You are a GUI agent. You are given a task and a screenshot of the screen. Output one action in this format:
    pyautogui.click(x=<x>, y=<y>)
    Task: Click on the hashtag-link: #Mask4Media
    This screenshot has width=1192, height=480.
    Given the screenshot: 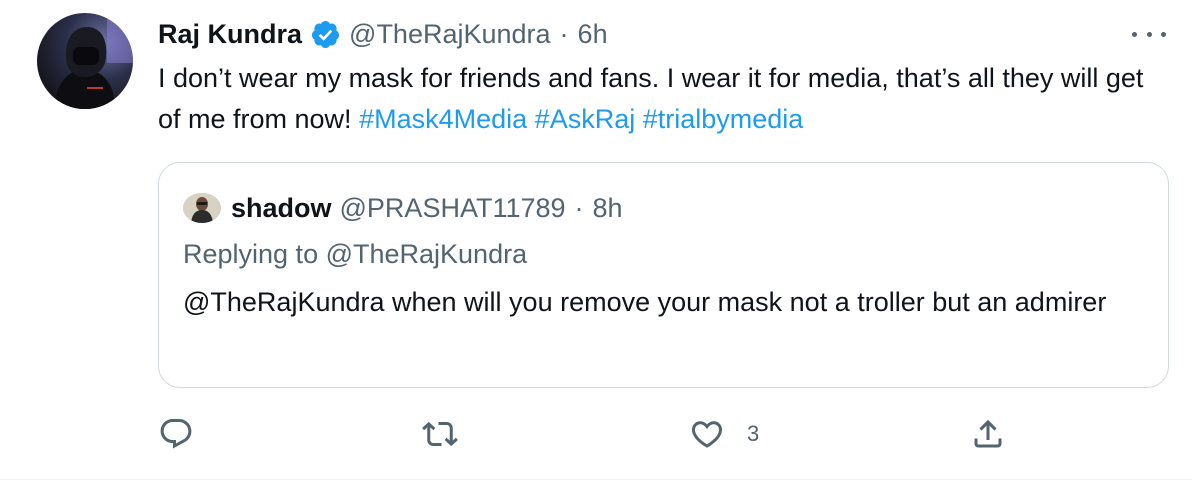 What is the action you would take?
    pyautogui.click(x=443, y=119)
    